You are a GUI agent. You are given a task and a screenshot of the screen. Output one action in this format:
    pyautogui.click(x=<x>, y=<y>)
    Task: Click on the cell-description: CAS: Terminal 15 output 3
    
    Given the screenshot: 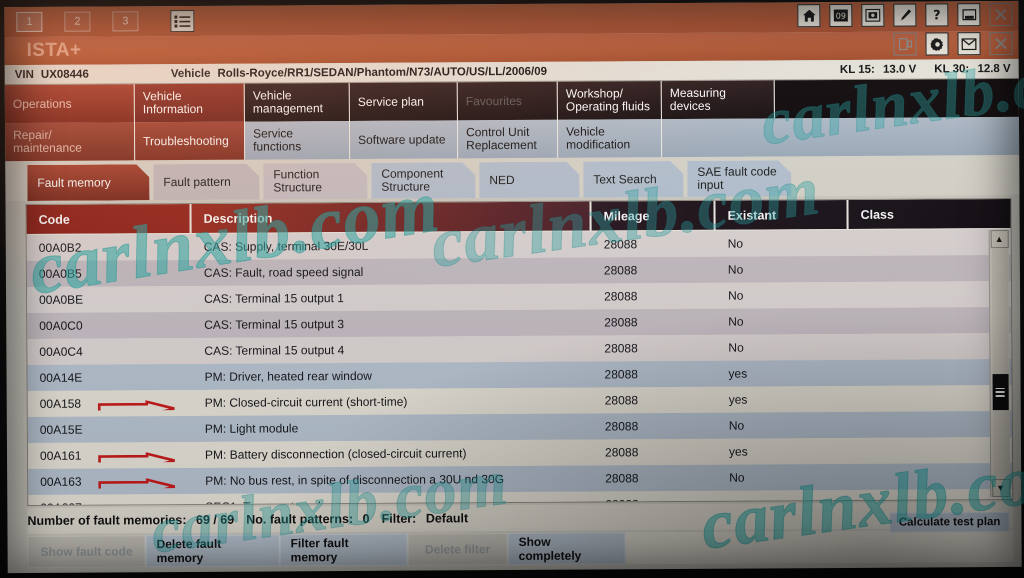 What is the action you would take?
    pyautogui.click(x=274, y=324)
    